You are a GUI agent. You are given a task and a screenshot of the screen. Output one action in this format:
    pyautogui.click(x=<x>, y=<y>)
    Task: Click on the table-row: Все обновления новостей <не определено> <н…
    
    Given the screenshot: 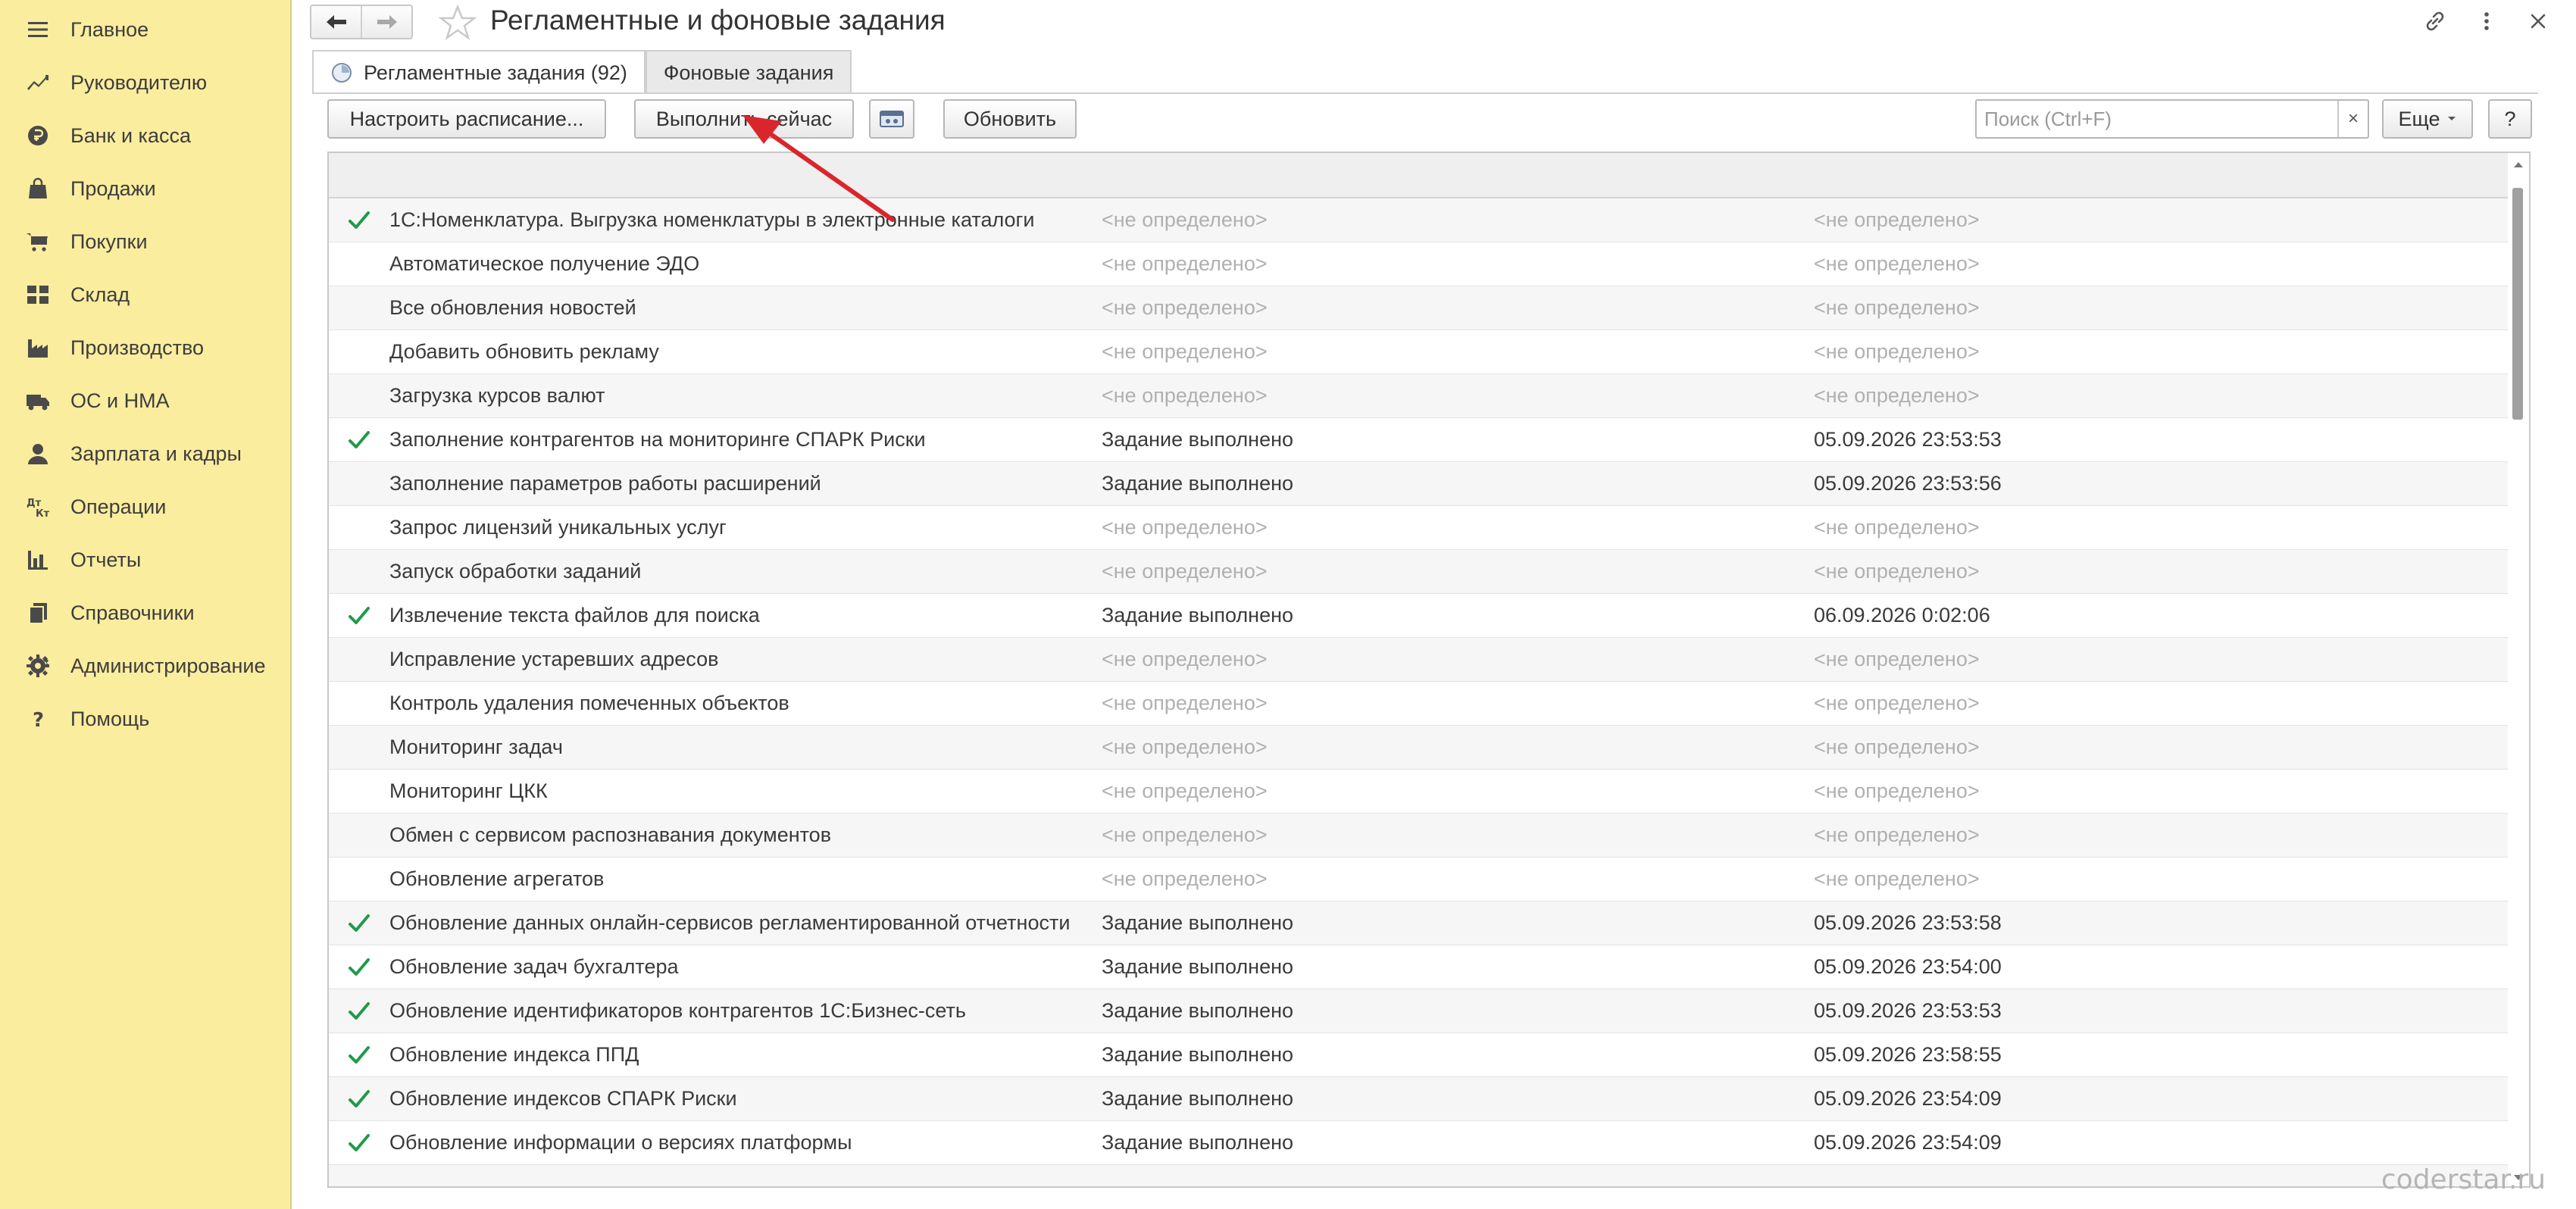 What is the action you would take?
    pyautogui.click(x=1429, y=308)
    